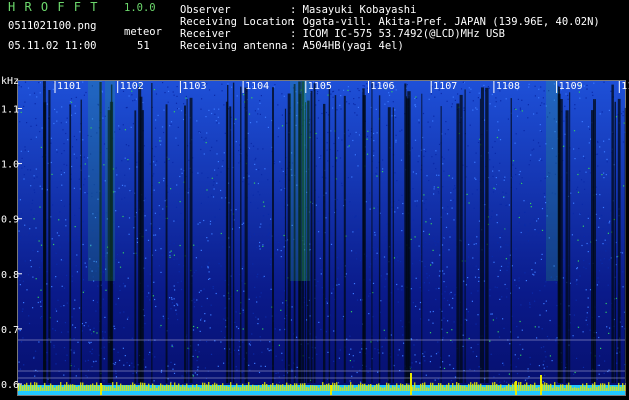  Describe the element at coordinates (445, 86) in the screenshot. I see `time-label: 1107` at that location.